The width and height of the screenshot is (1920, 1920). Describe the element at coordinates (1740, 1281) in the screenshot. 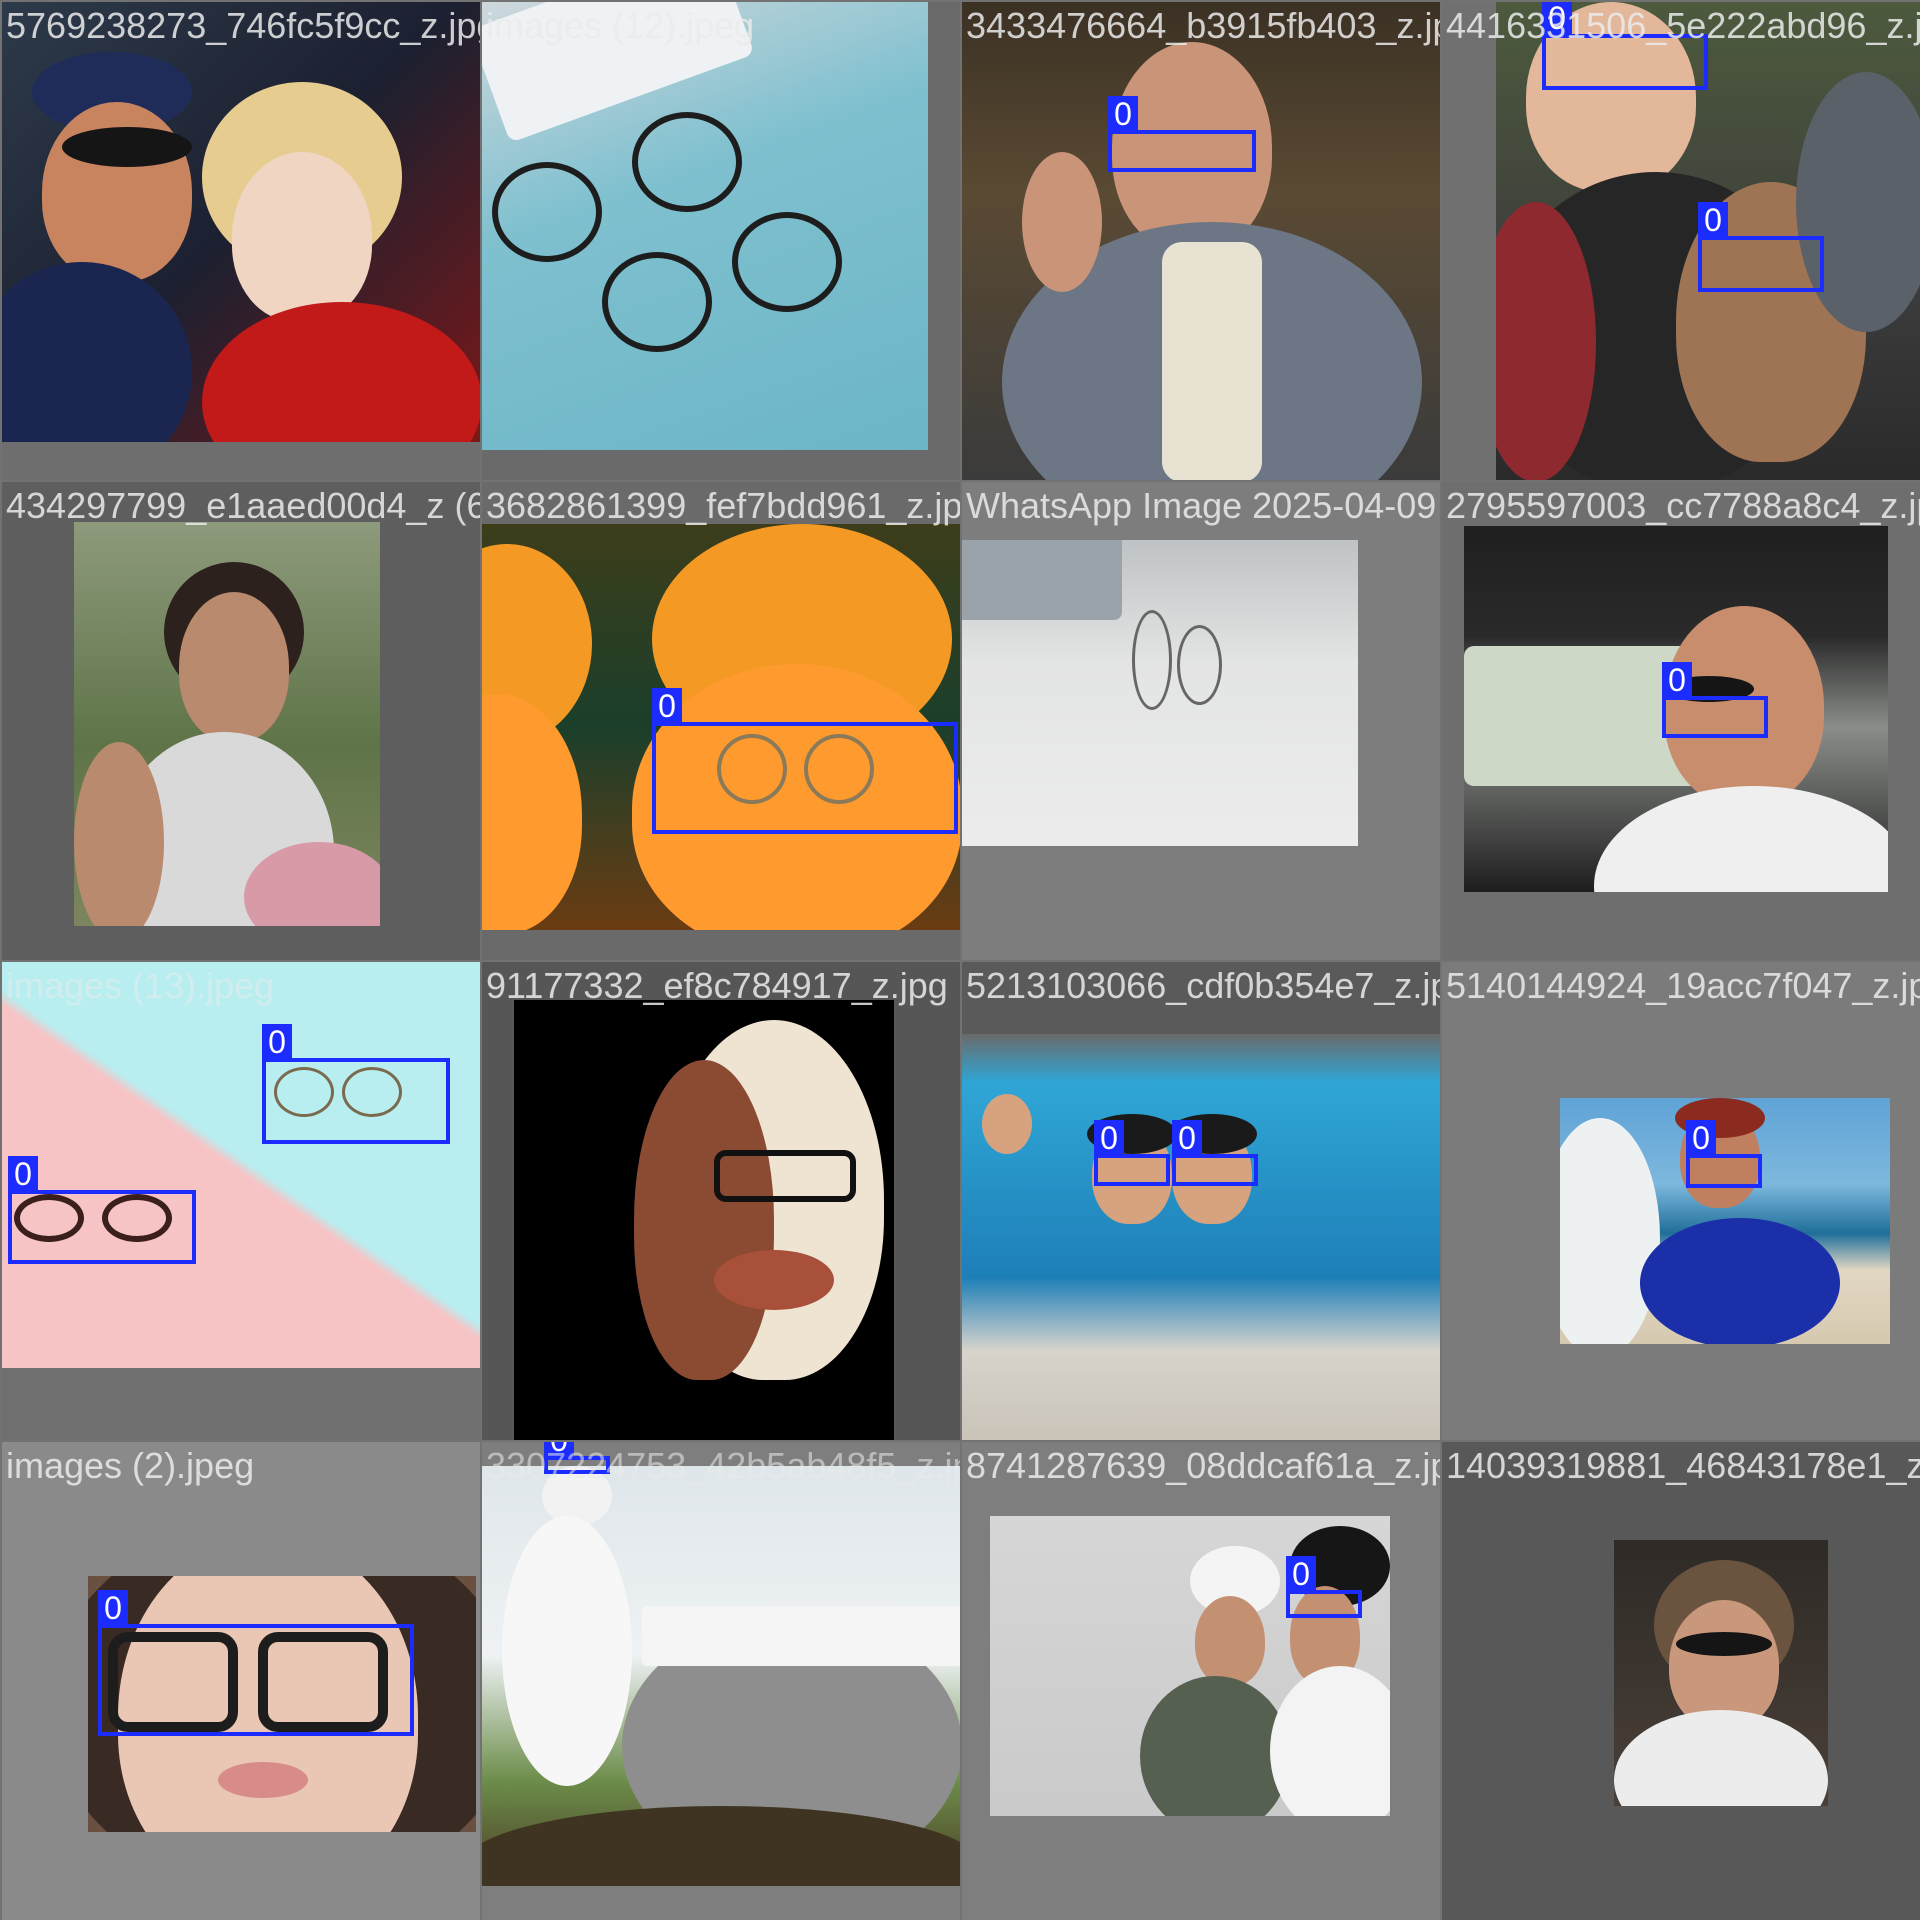

I see `bikini` at that location.